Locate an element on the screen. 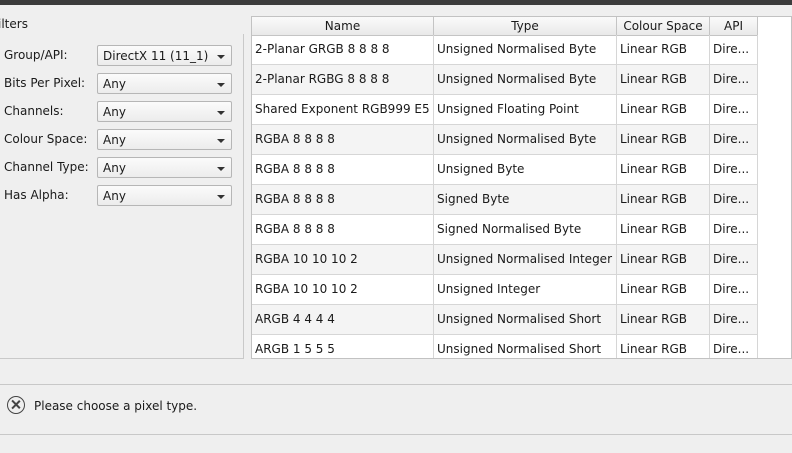  colour-space-combobox: Any is located at coordinates (164, 139).